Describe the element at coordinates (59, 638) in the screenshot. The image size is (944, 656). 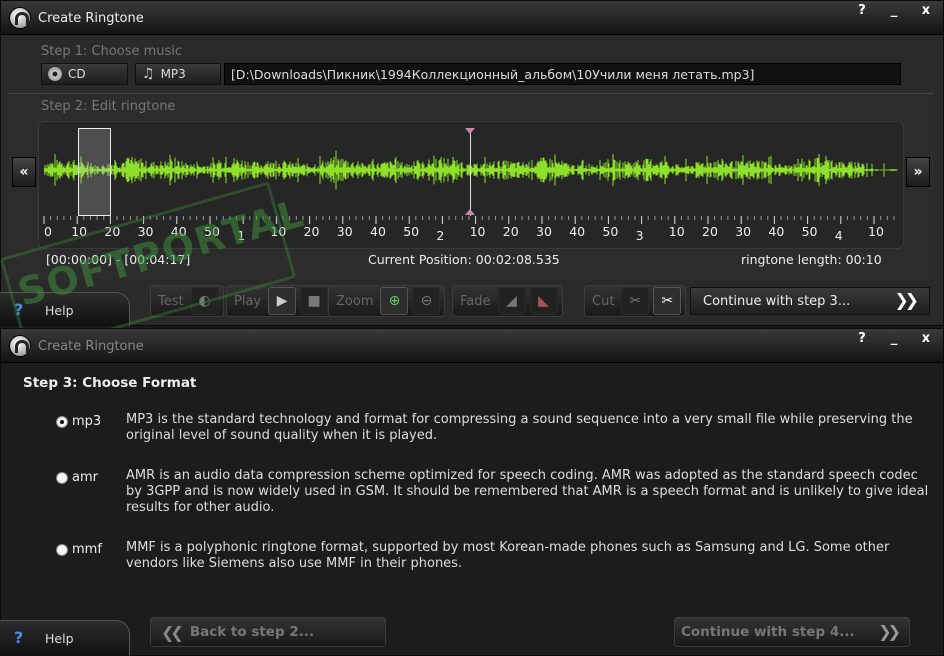
I see `help-label-2: Help` at that location.